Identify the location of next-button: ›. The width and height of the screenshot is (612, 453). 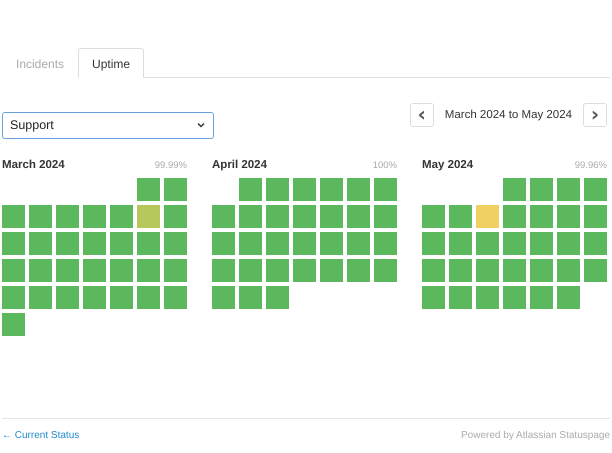
(595, 115).